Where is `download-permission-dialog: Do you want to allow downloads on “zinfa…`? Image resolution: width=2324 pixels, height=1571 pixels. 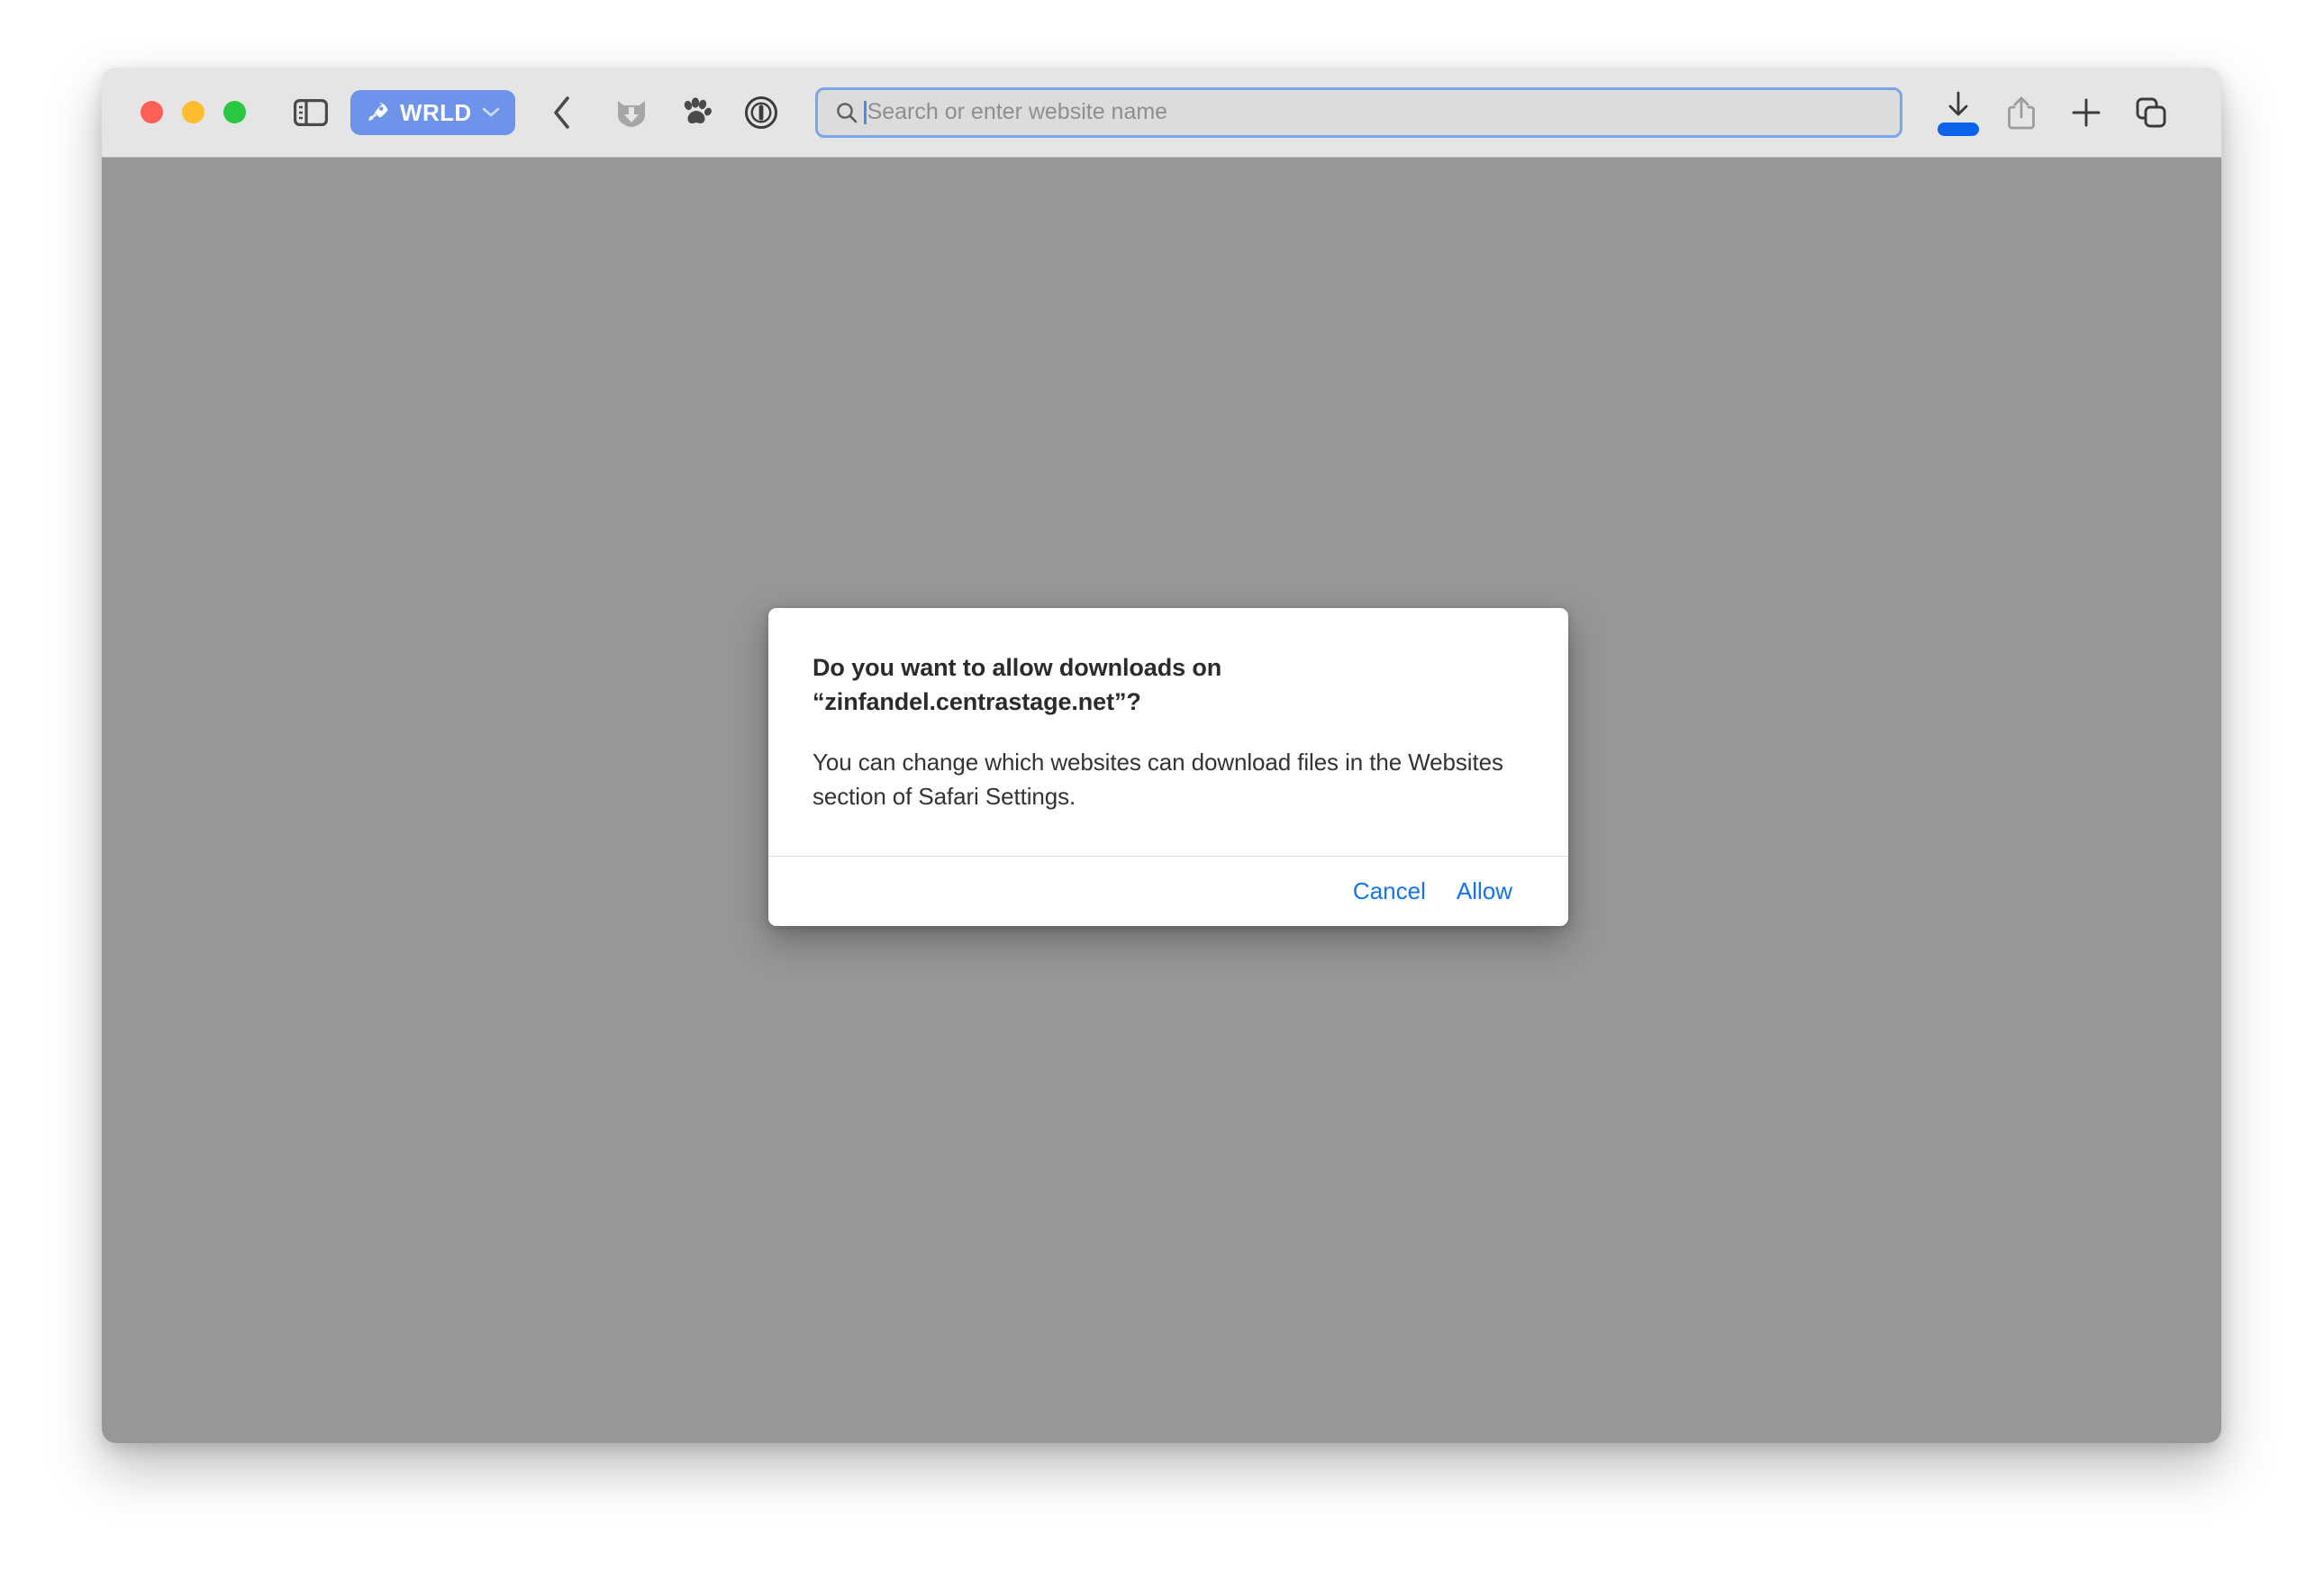 download-permission-dialog: Do you want to allow downloads on “zinfa… is located at coordinates (1168, 767).